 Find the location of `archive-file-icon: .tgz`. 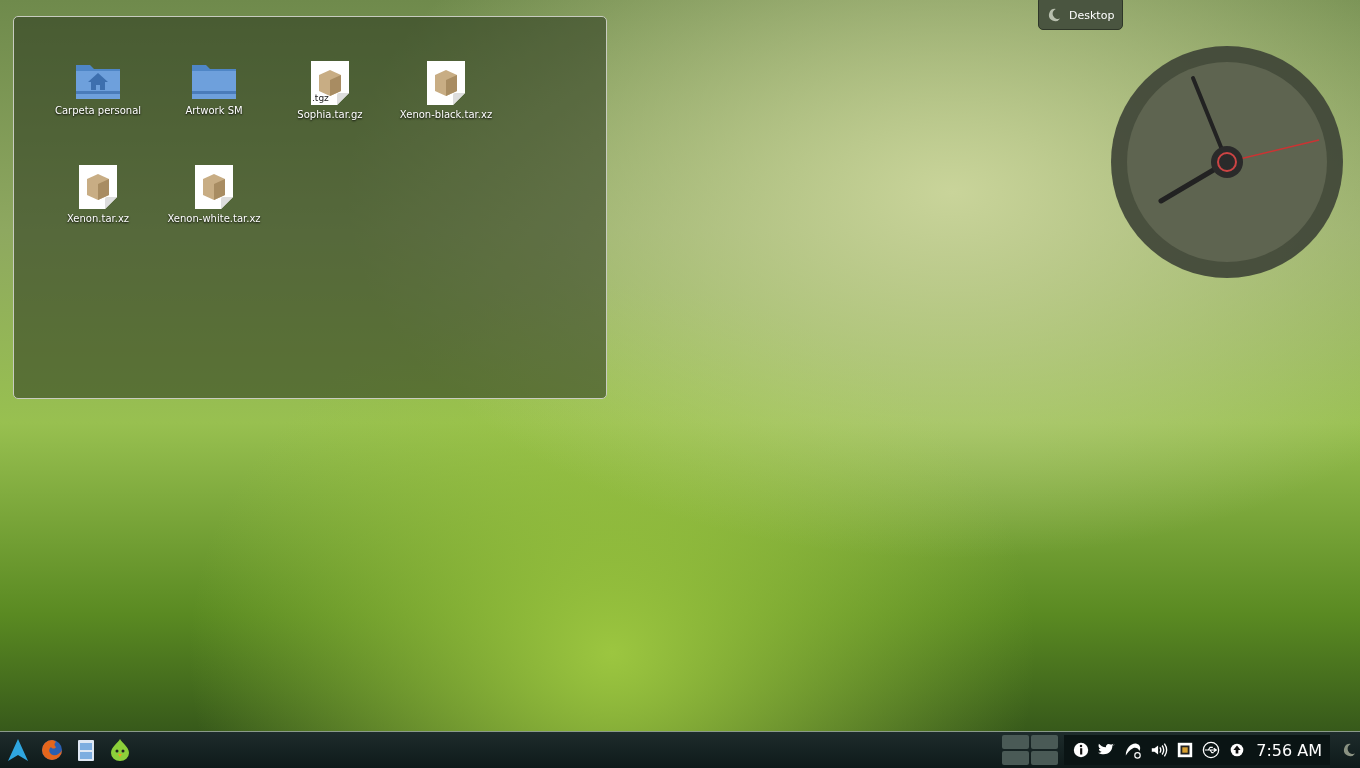

archive-file-icon: .tgz is located at coordinates (330, 83).